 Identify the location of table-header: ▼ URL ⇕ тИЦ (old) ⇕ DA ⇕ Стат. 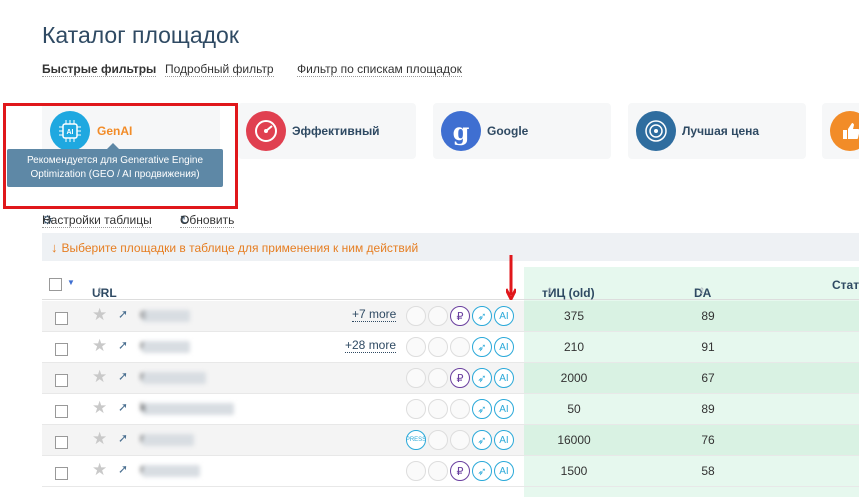
(450, 285).